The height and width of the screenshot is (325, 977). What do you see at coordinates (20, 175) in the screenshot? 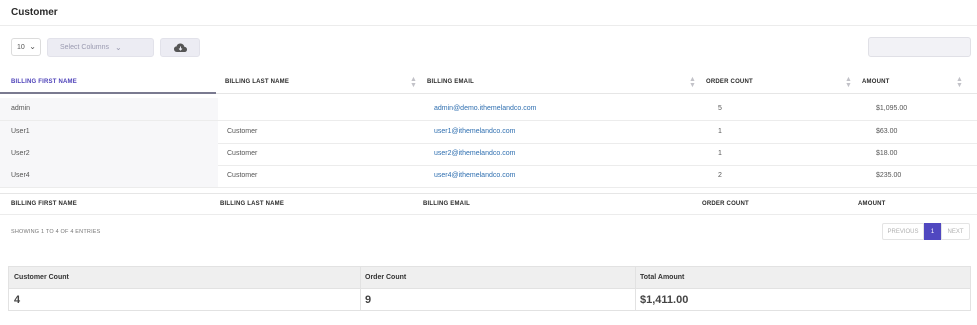
I see `cell-first-name: User4` at bounding box center [20, 175].